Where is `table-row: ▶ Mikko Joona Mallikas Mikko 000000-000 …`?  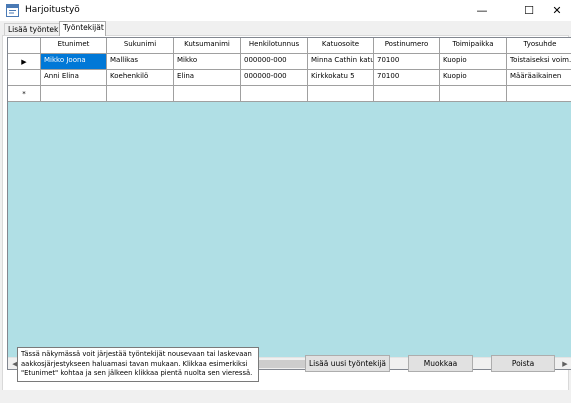 table-row: ▶ Mikko Joona Mallikas Mikko 000000-000 … is located at coordinates (289, 62).